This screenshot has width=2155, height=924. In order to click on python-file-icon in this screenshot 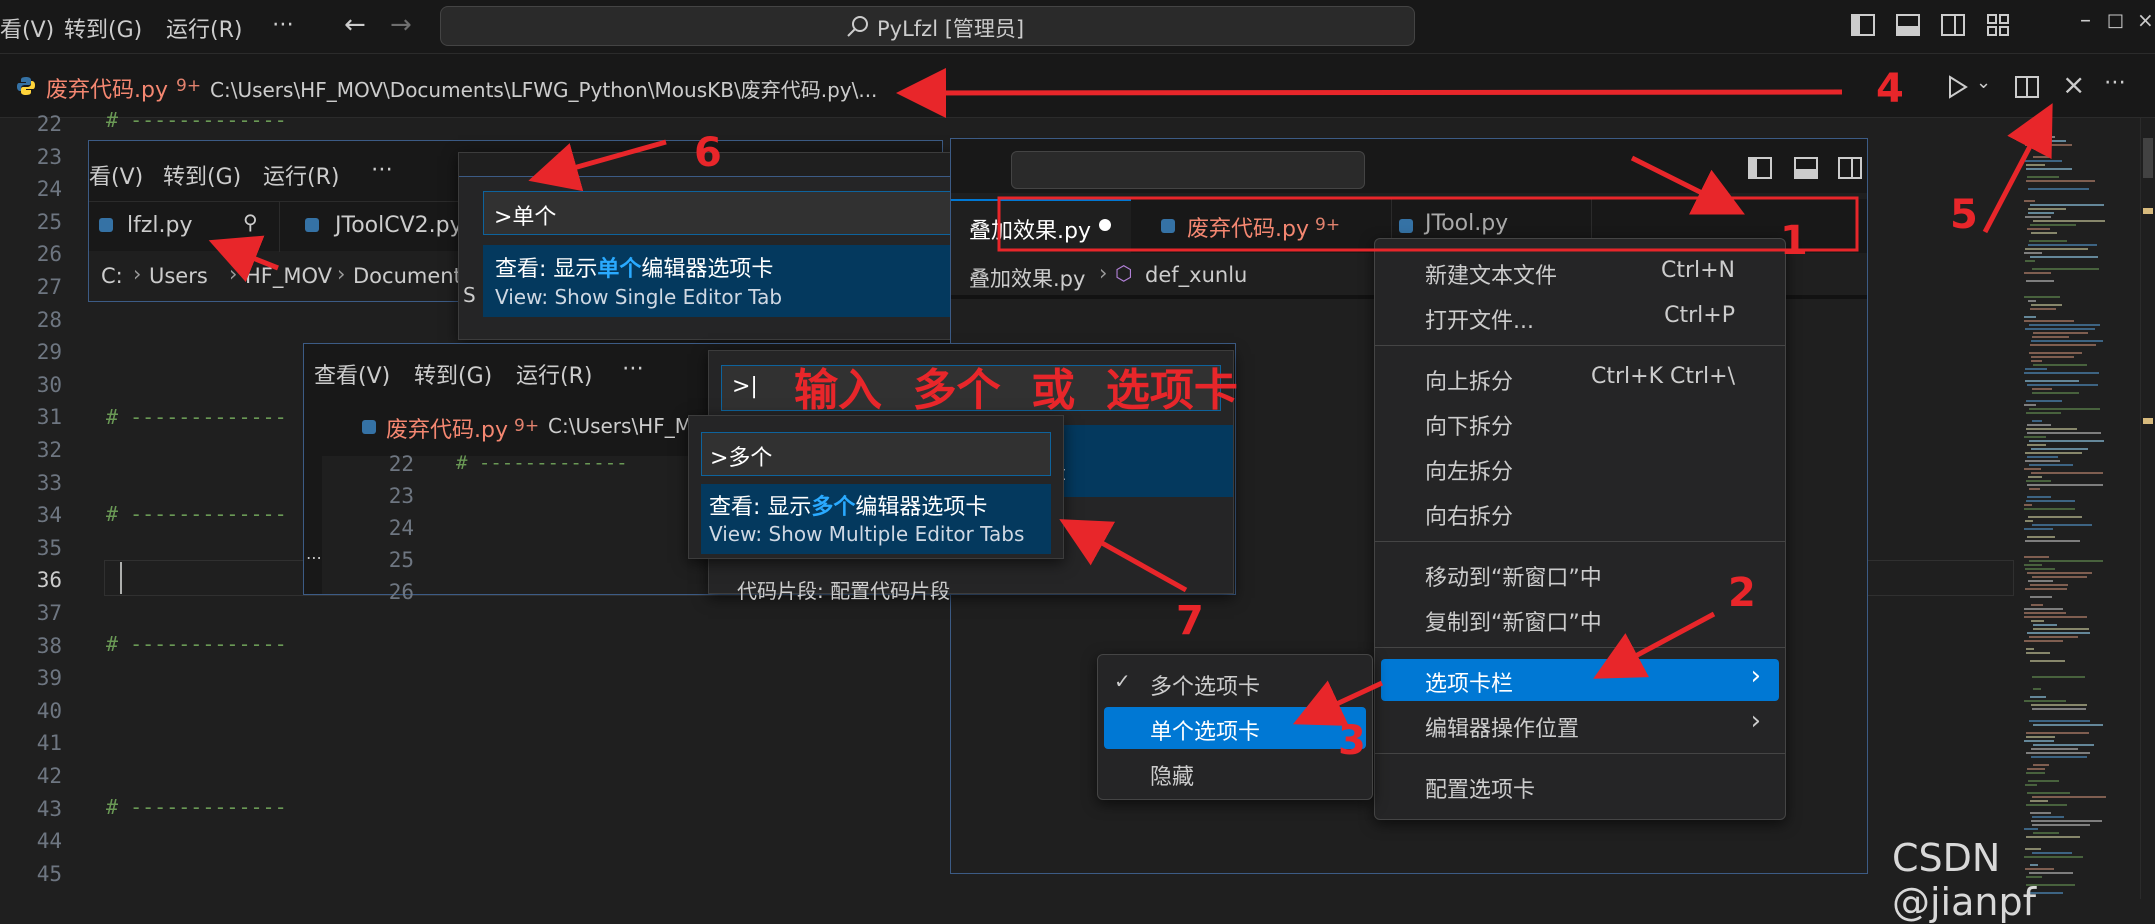, I will do `click(106, 225)`.